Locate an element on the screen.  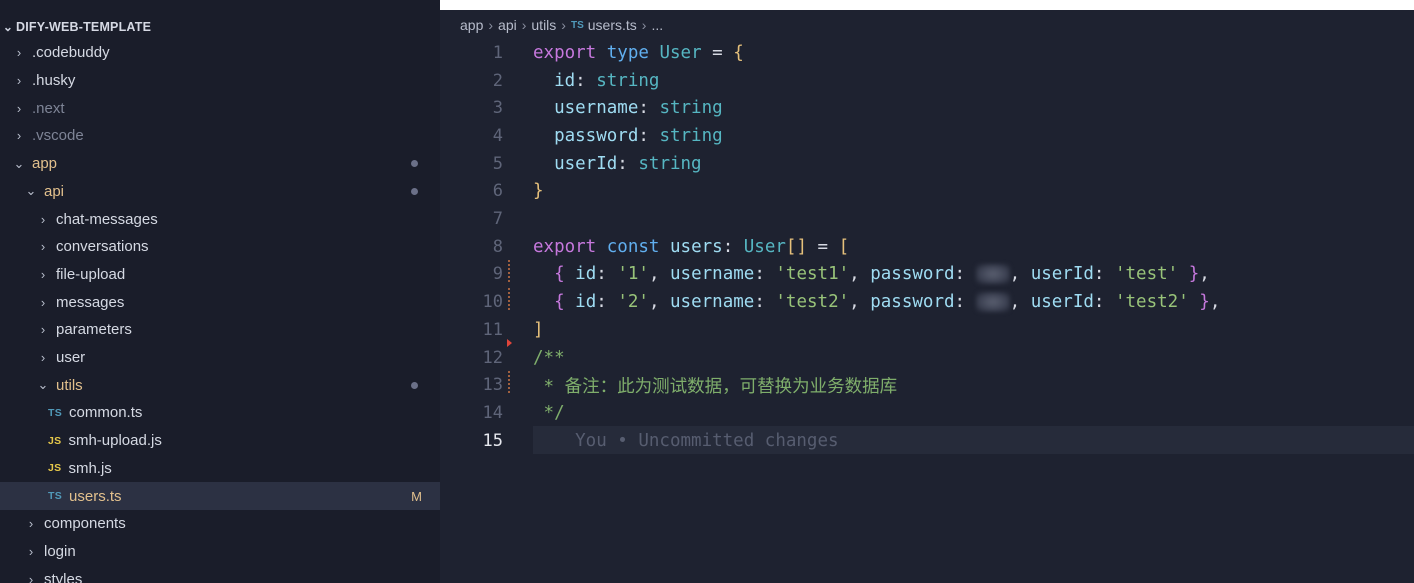
tree-item-label: .next is located at coordinates (48, 108).